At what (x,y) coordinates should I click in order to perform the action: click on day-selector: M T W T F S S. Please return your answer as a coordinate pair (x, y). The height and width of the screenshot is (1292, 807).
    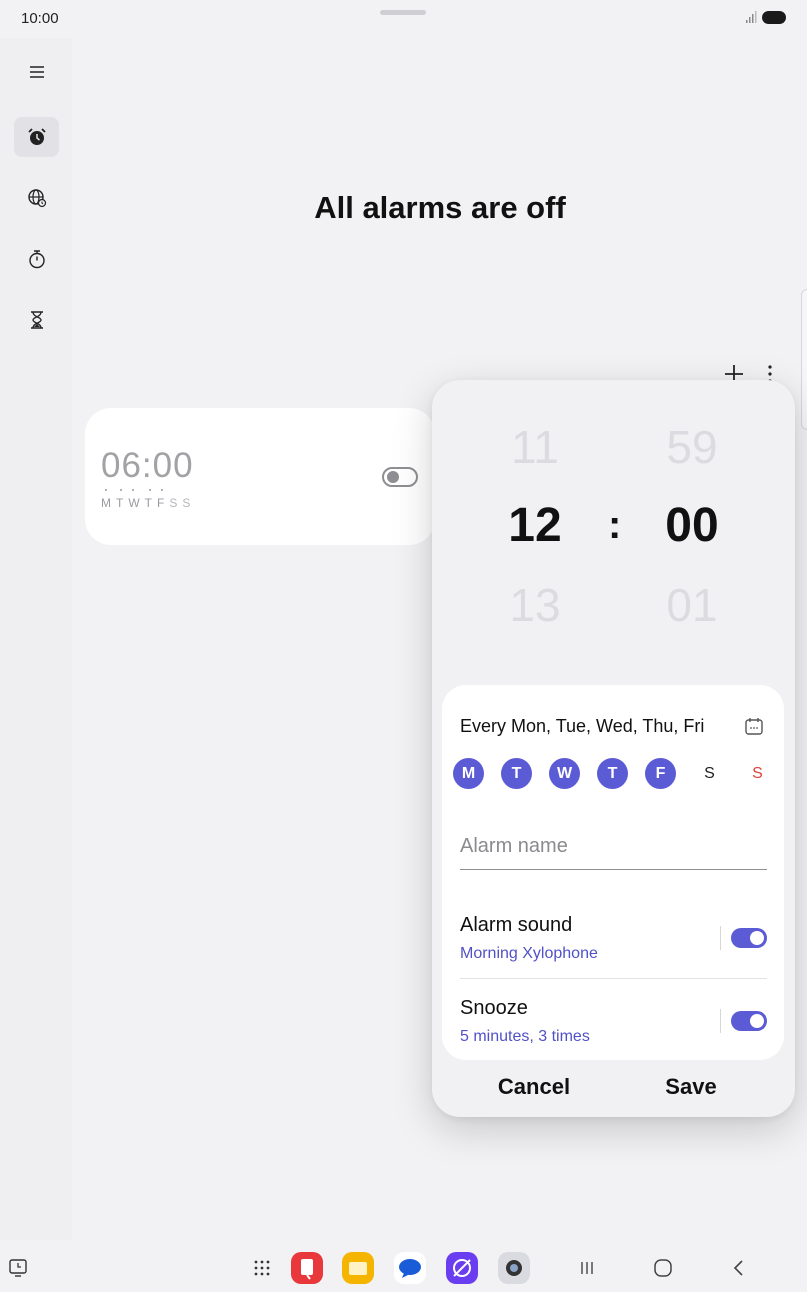
    Looking at the image, I should click on (613, 774).